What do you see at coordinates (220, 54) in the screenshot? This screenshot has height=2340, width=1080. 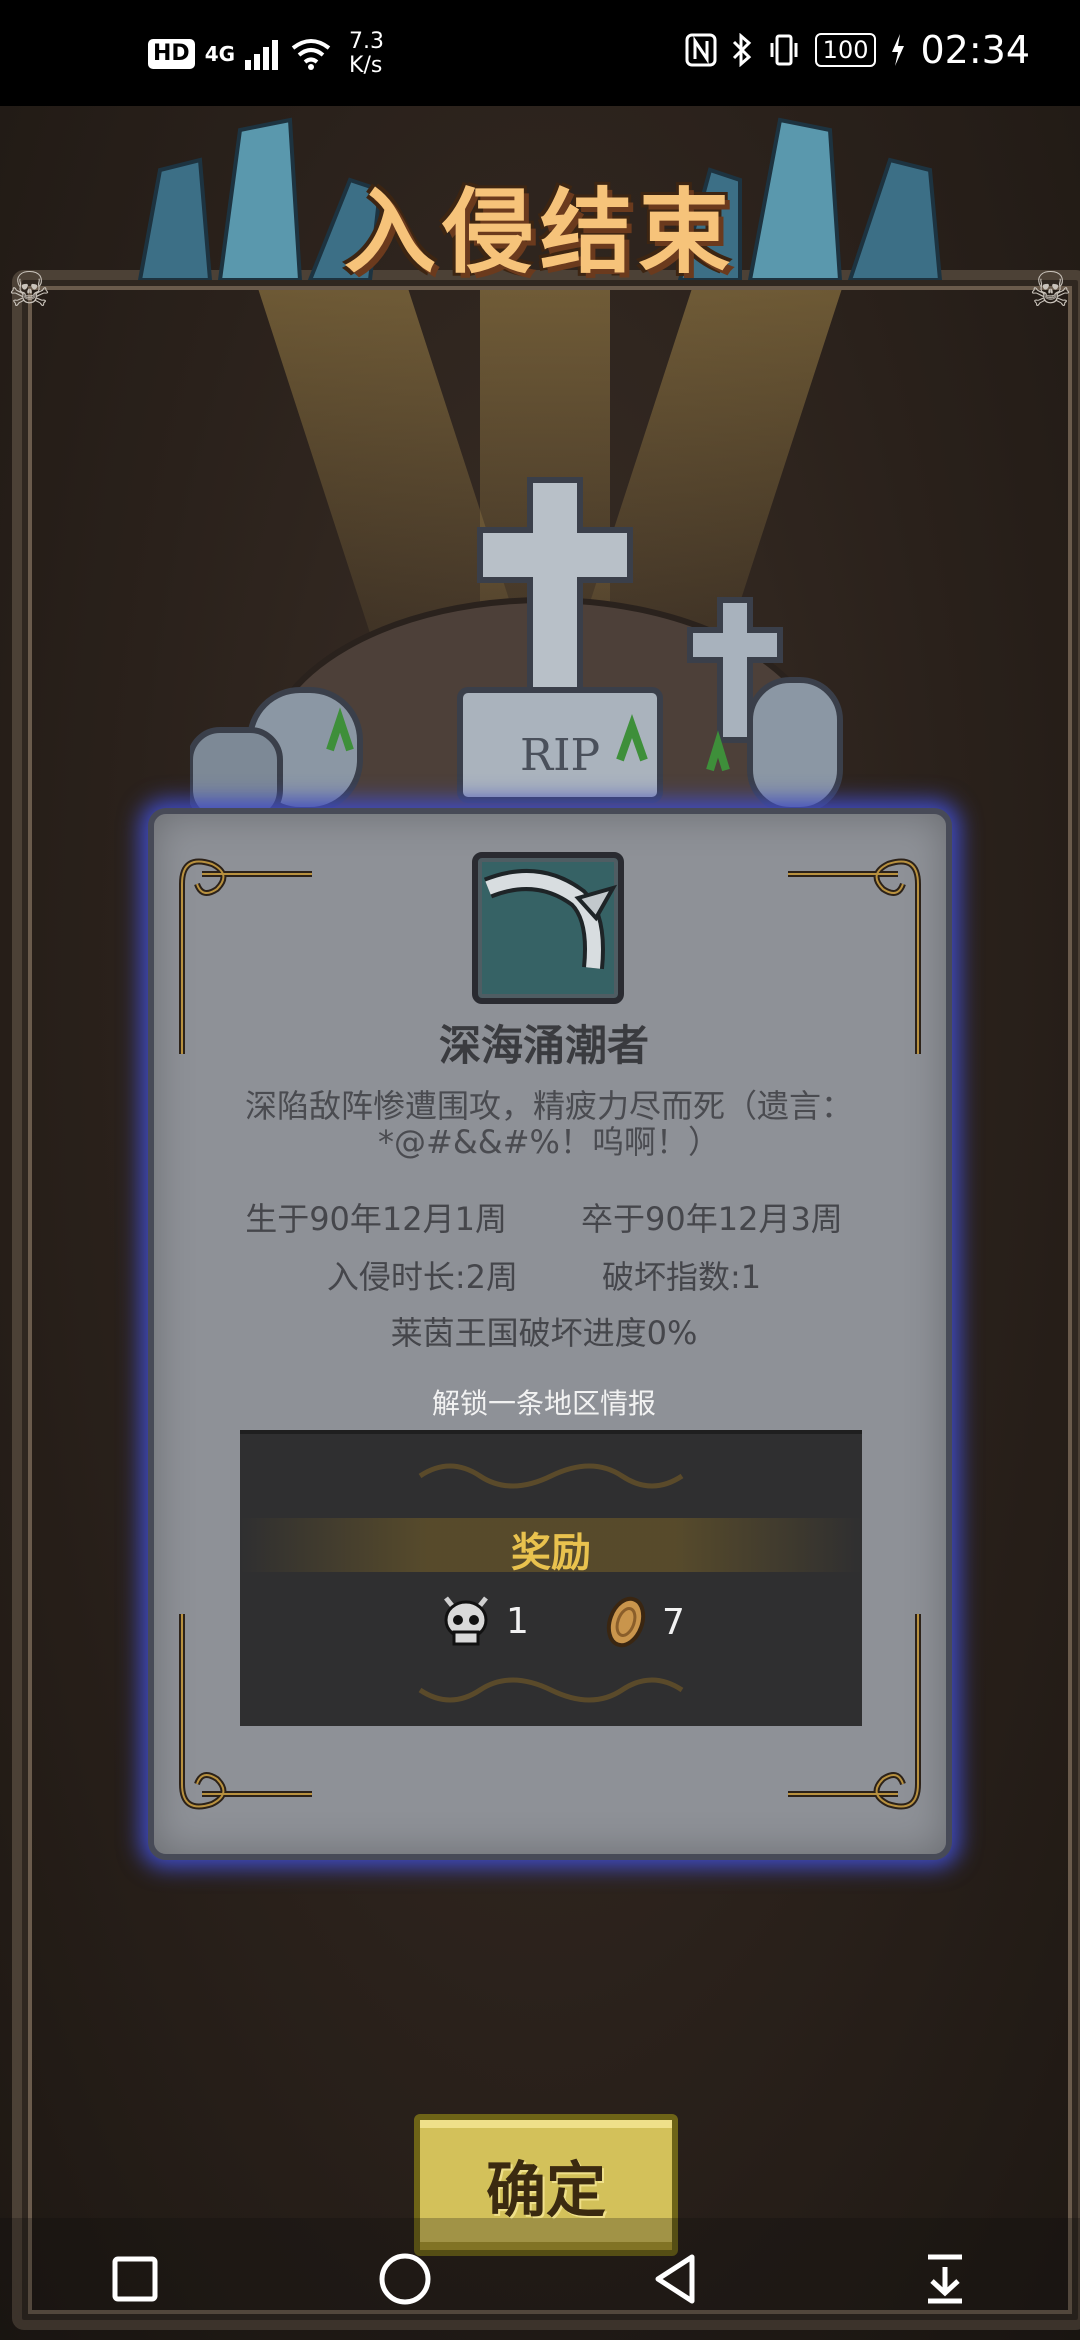 I see `network-type: 4G` at bounding box center [220, 54].